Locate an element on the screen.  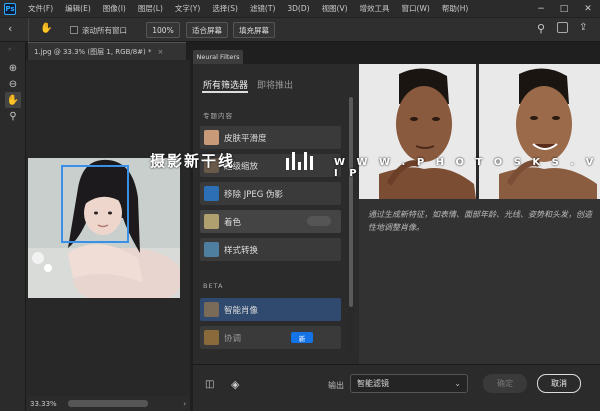
new-badge: 新 is located at coordinates (302, 337).